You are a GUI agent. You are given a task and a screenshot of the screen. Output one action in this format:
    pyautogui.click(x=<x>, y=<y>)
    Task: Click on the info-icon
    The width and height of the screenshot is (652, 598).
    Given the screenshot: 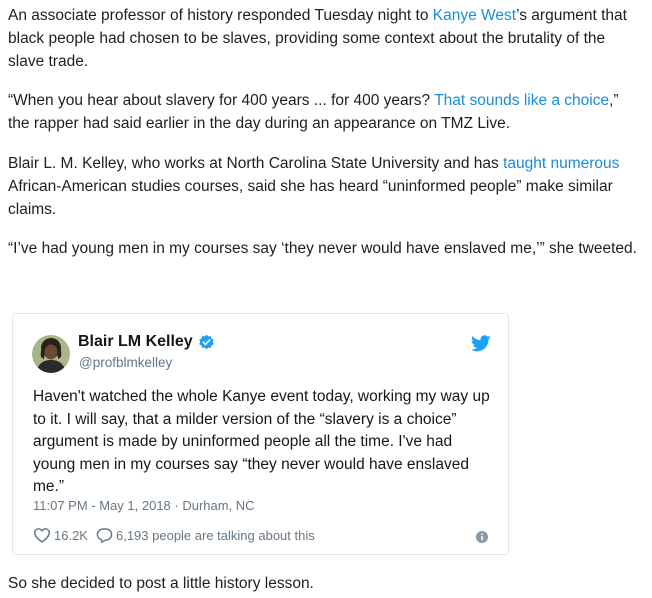 What is the action you would take?
    pyautogui.click(x=482, y=536)
    